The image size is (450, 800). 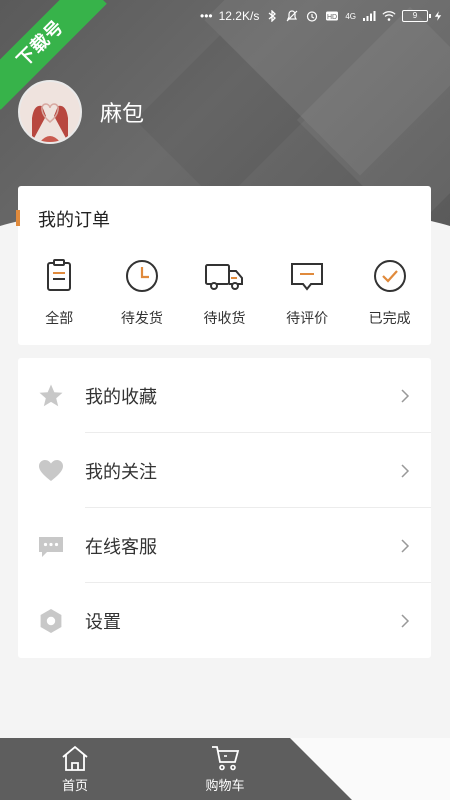 What do you see at coordinates (51, 470) in the screenshot?
I see `heart-icon` at bounding box center [51, 470].